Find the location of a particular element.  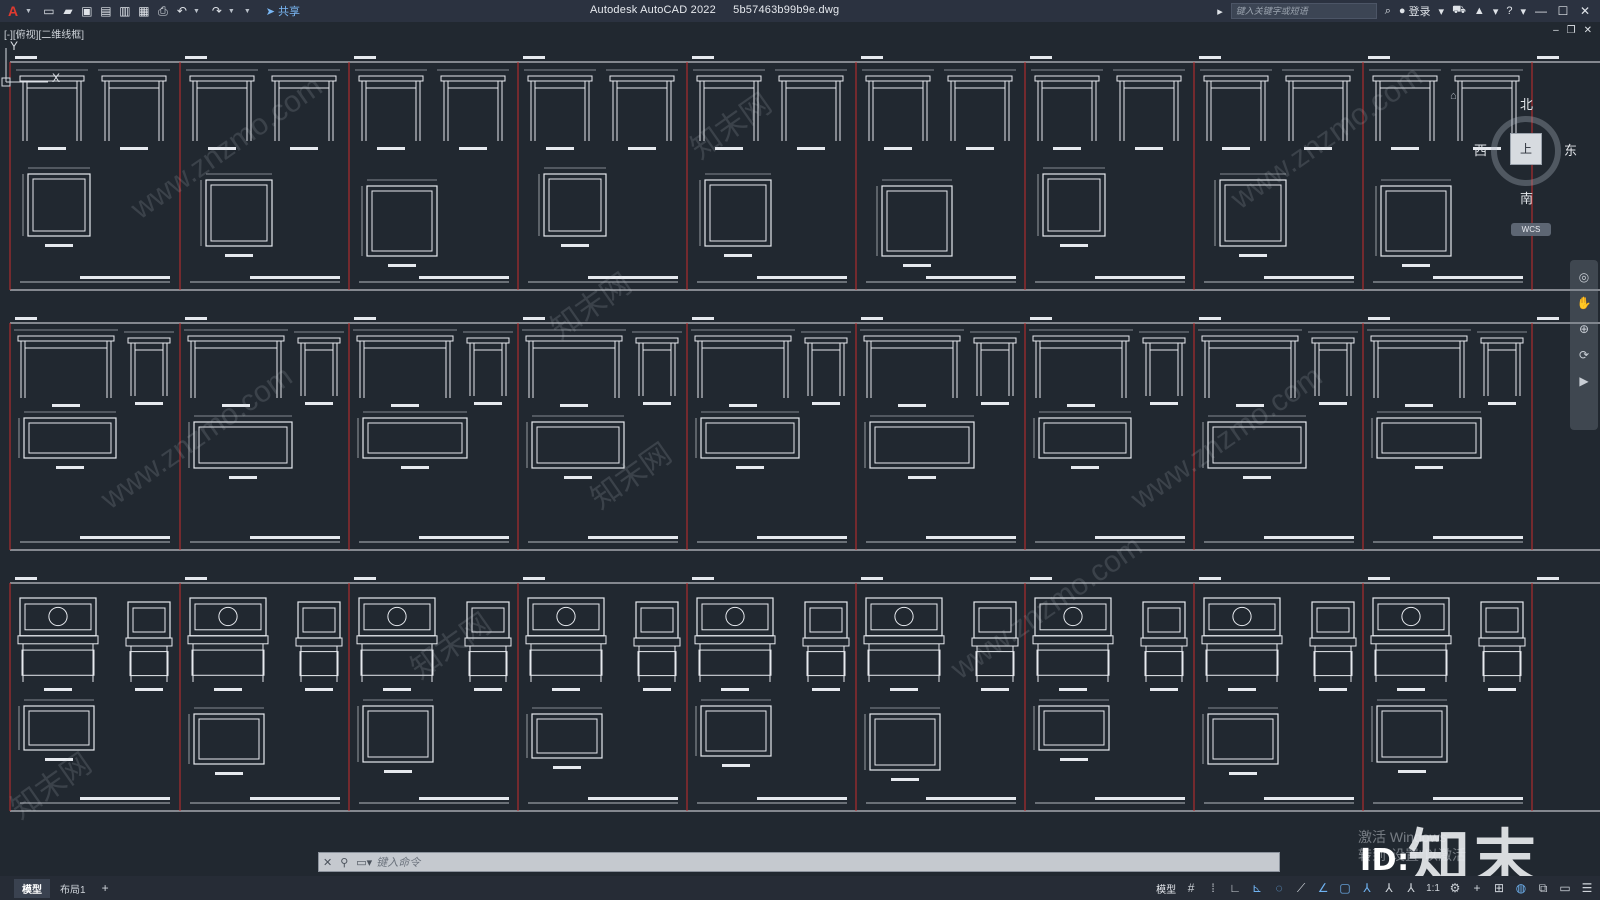

search-icon: ⌕ is located at coordinates (1388, 11).